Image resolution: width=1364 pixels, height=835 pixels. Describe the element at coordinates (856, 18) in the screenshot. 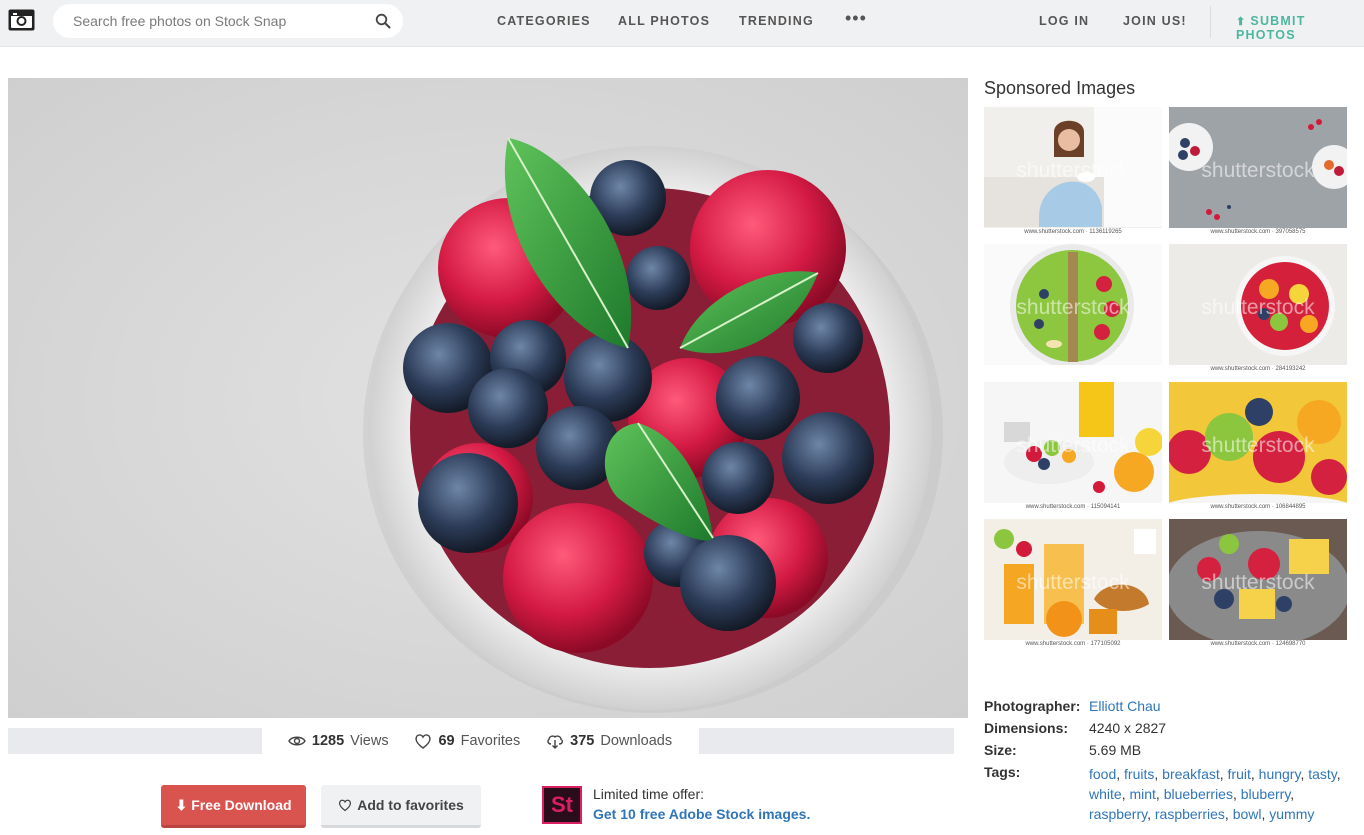

I see `more-menu-icon: •••` at that location.